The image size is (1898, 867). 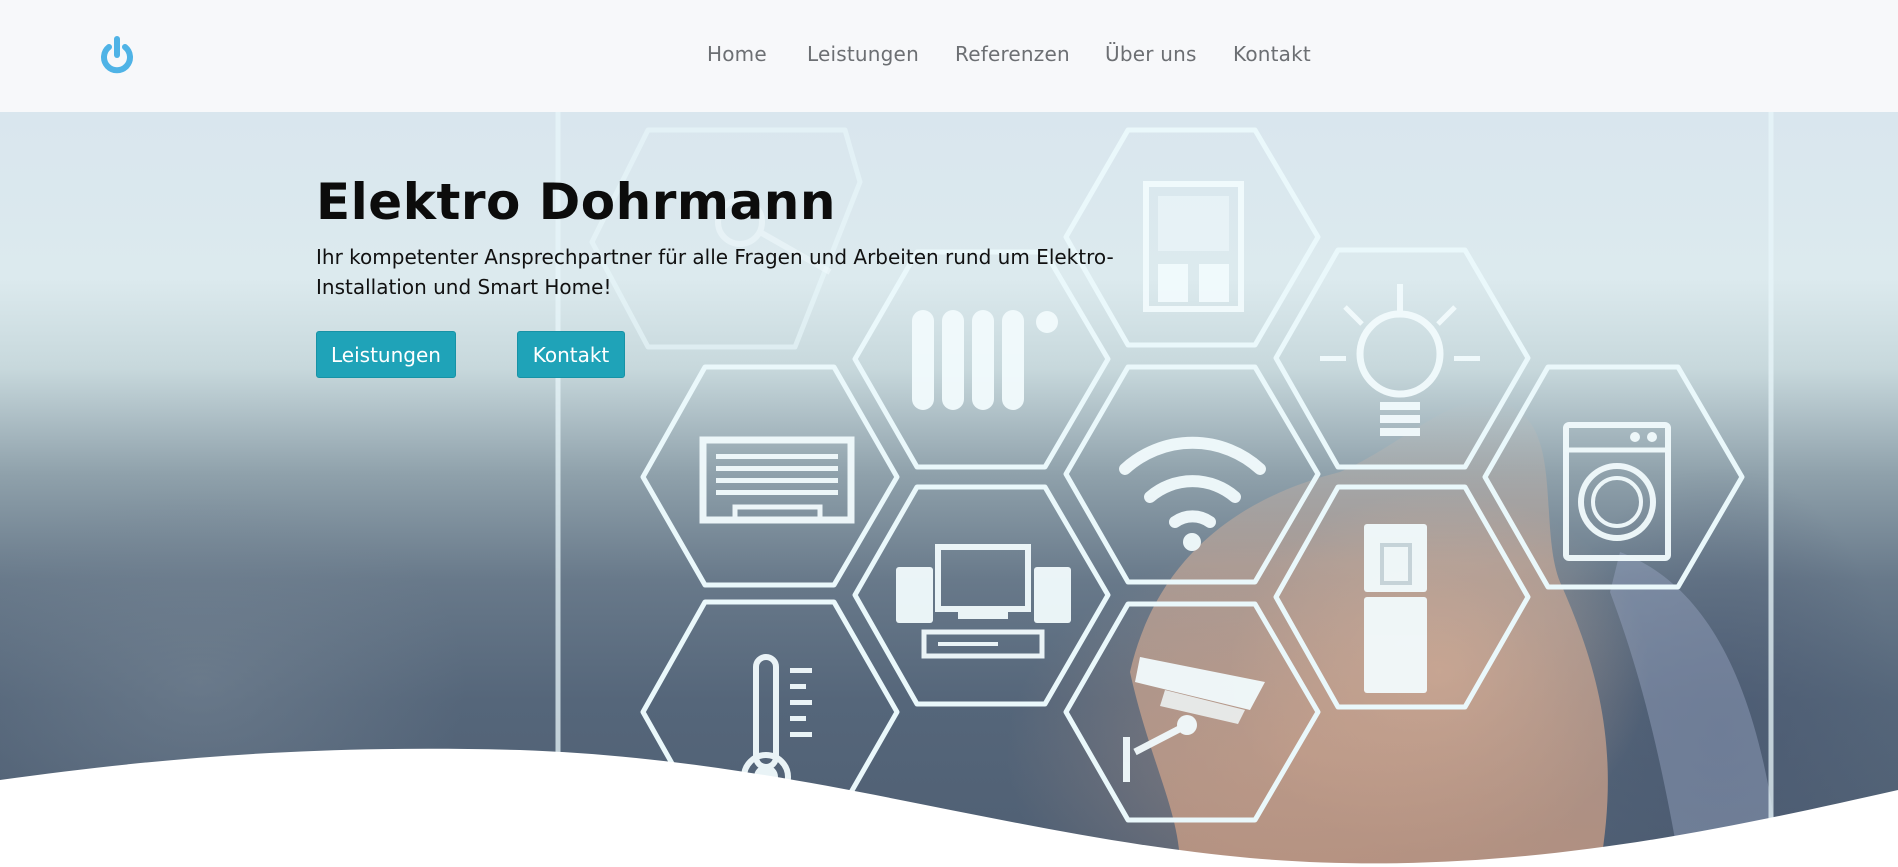 What do you see at coordinates (1192, 542) in the screenshot?
I see `wifi-dot` at bounding box center [1192, 542].